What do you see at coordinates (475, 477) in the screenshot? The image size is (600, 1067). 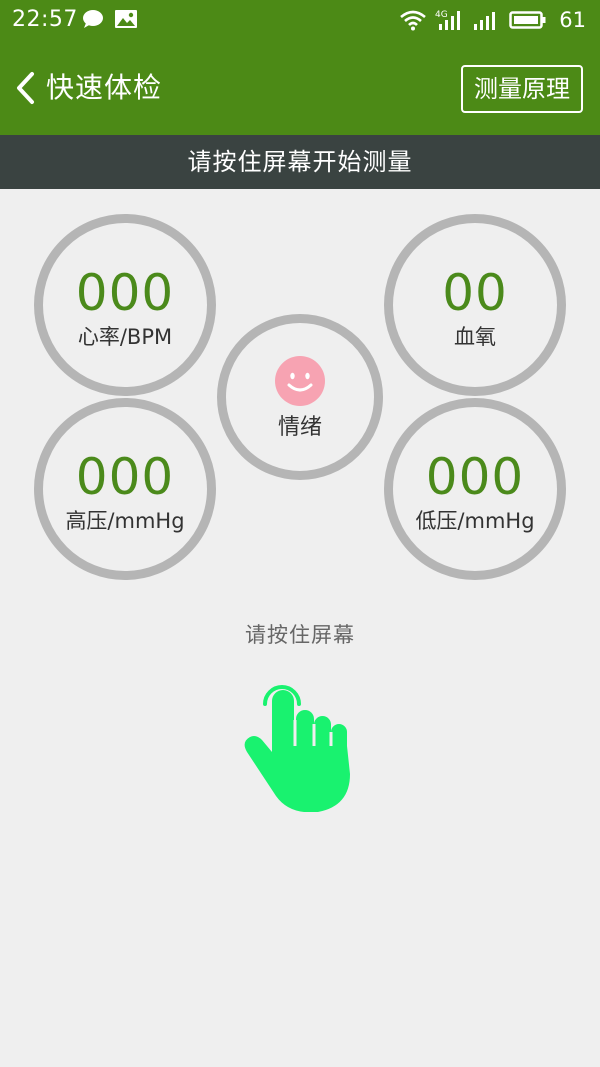 I see `diastolic-value: 000` at bounding box center [475, 477].